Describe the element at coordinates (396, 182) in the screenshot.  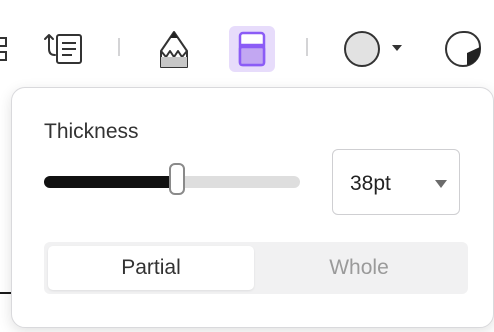
I see `thickness-size-select: 38pt` at that location.